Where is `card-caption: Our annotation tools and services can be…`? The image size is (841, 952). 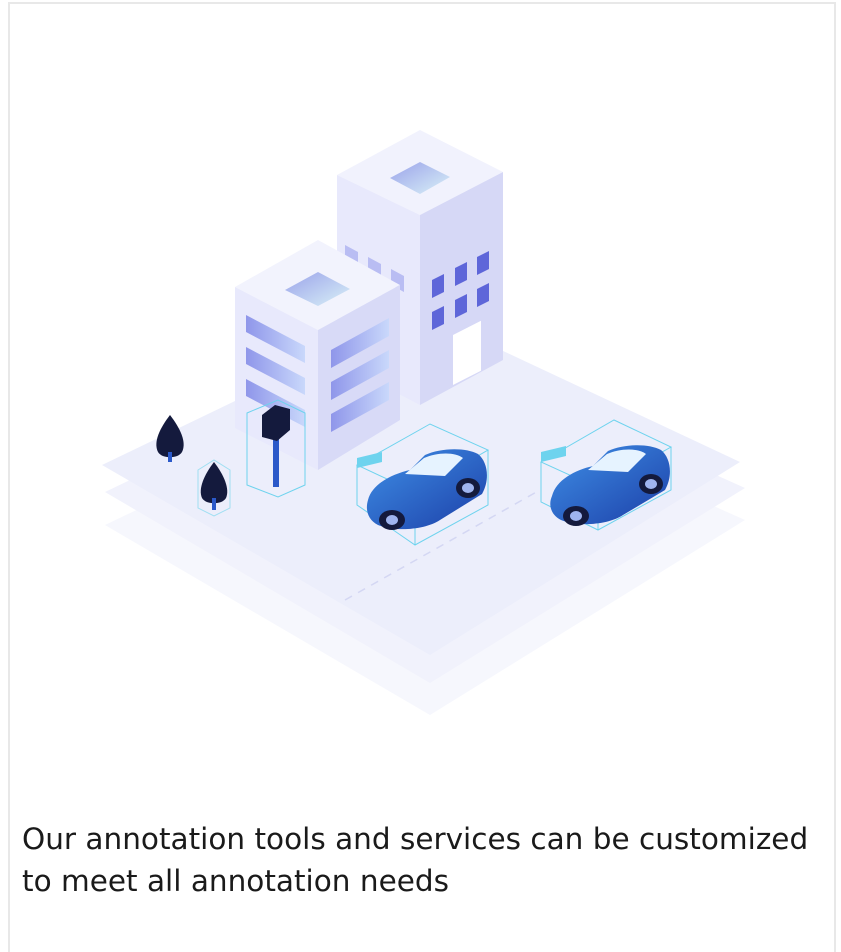 card-caption: Our annotation tools and services can be… is located at coordinates (415, 860).